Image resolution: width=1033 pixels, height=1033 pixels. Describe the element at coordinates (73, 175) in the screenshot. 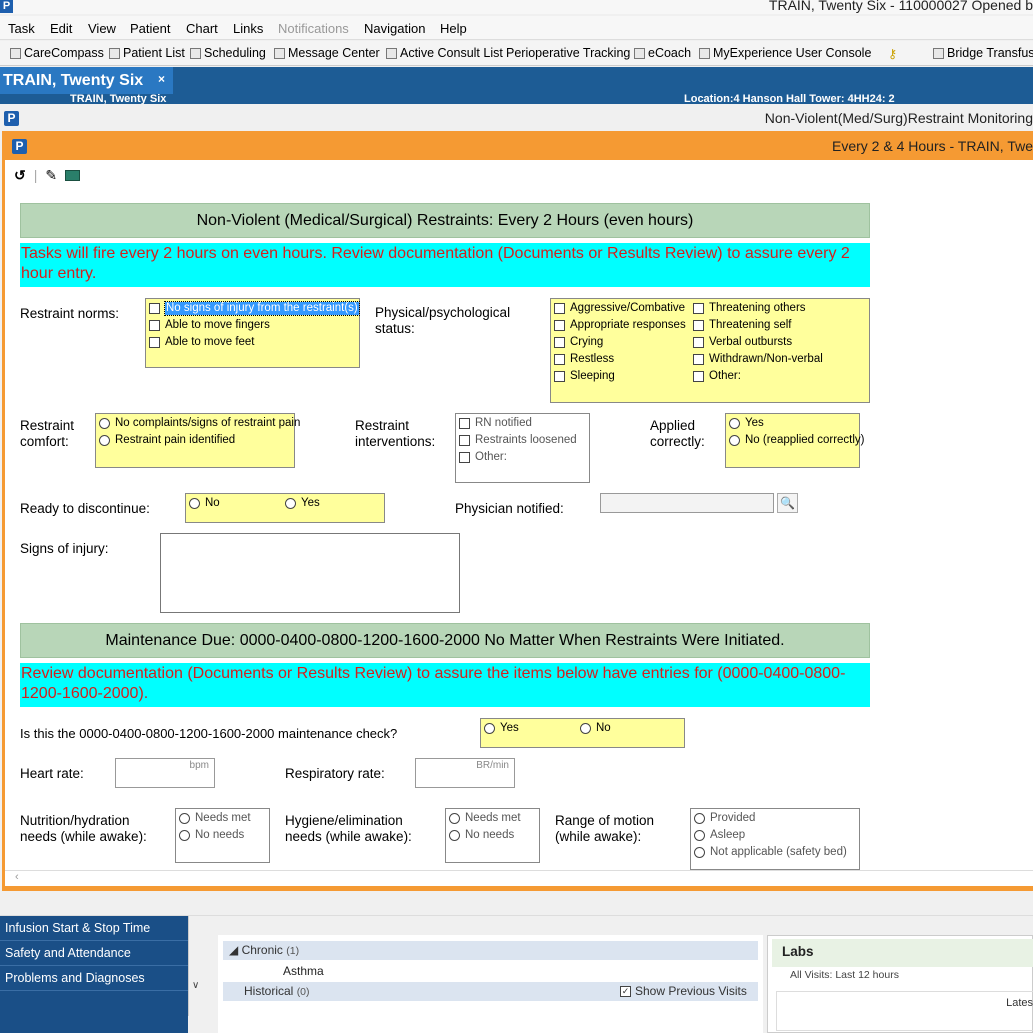

I see `calculator-icon` at that location.